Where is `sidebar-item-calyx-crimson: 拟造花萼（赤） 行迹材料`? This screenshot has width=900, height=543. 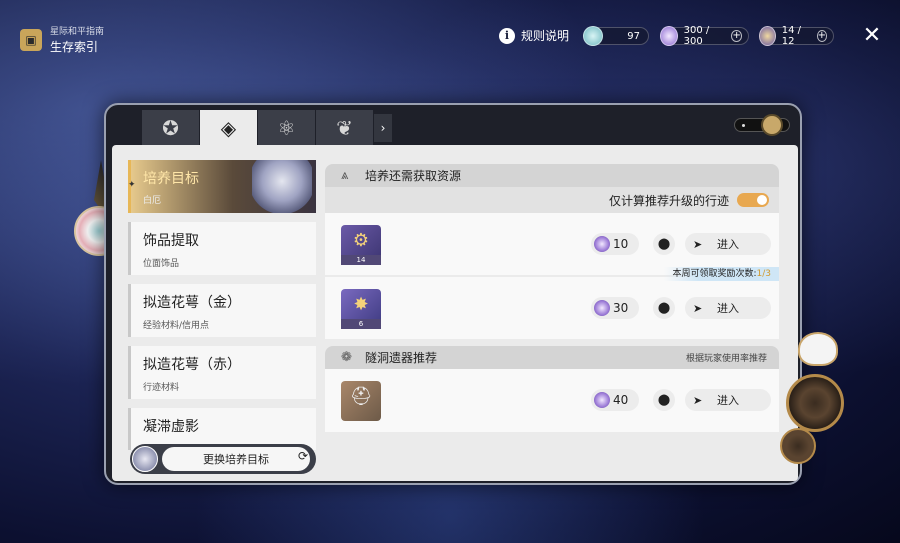
sidebar-item-calyx-crimson: 拟造花萼（赤） 行迹材料 is located at coordinates (222, 372).